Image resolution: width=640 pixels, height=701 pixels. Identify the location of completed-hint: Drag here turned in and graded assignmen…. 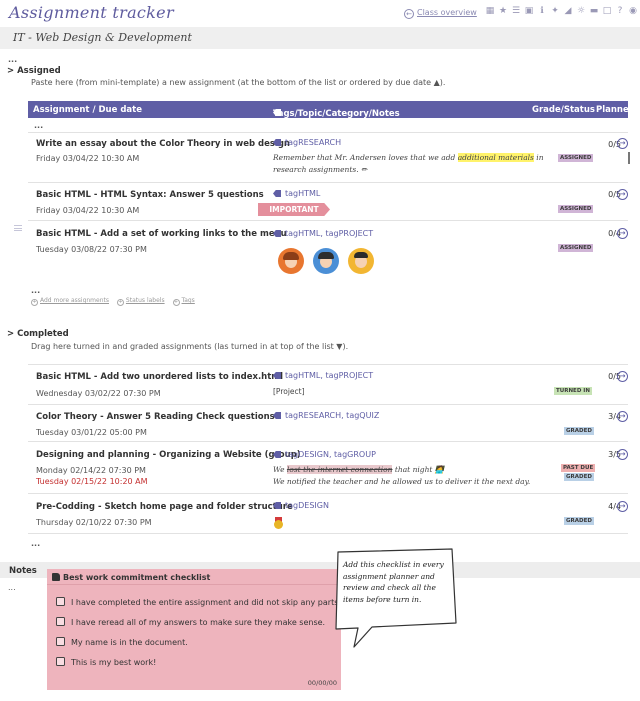
(190, 346).